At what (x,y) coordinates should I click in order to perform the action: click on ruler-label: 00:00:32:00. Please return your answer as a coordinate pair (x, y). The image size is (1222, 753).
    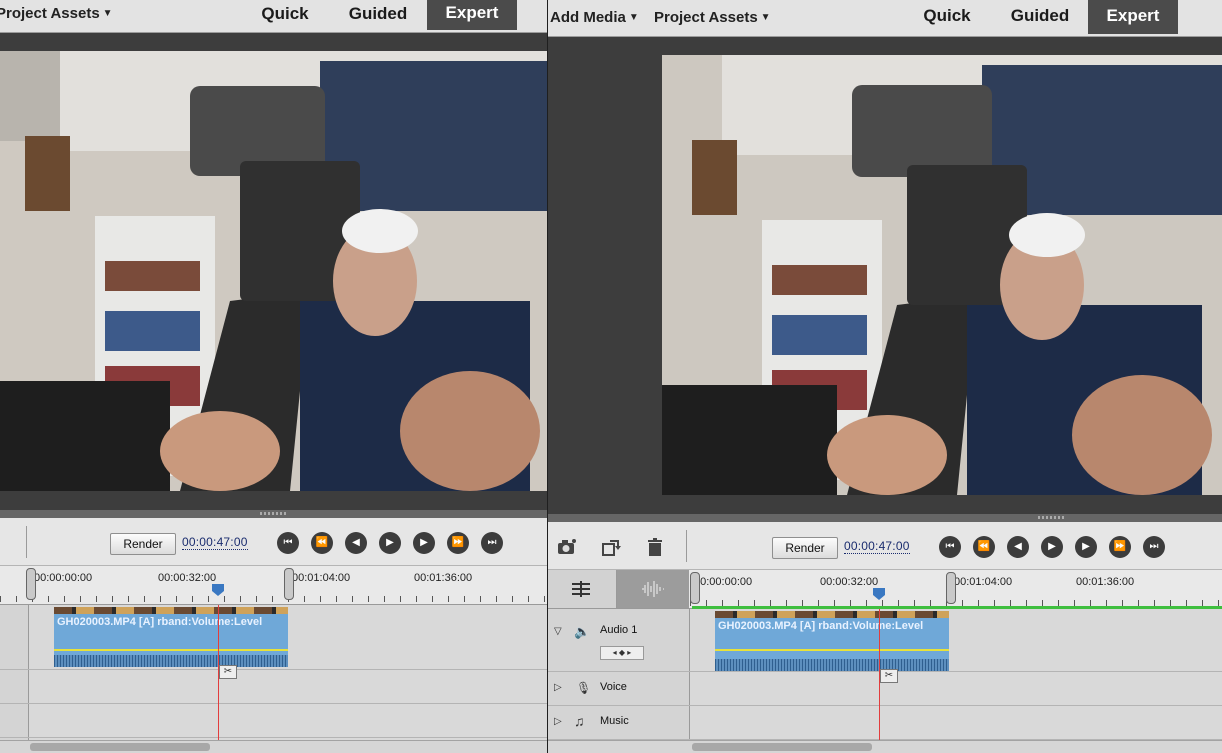
    Looking at the image, I should click on (187, 578).